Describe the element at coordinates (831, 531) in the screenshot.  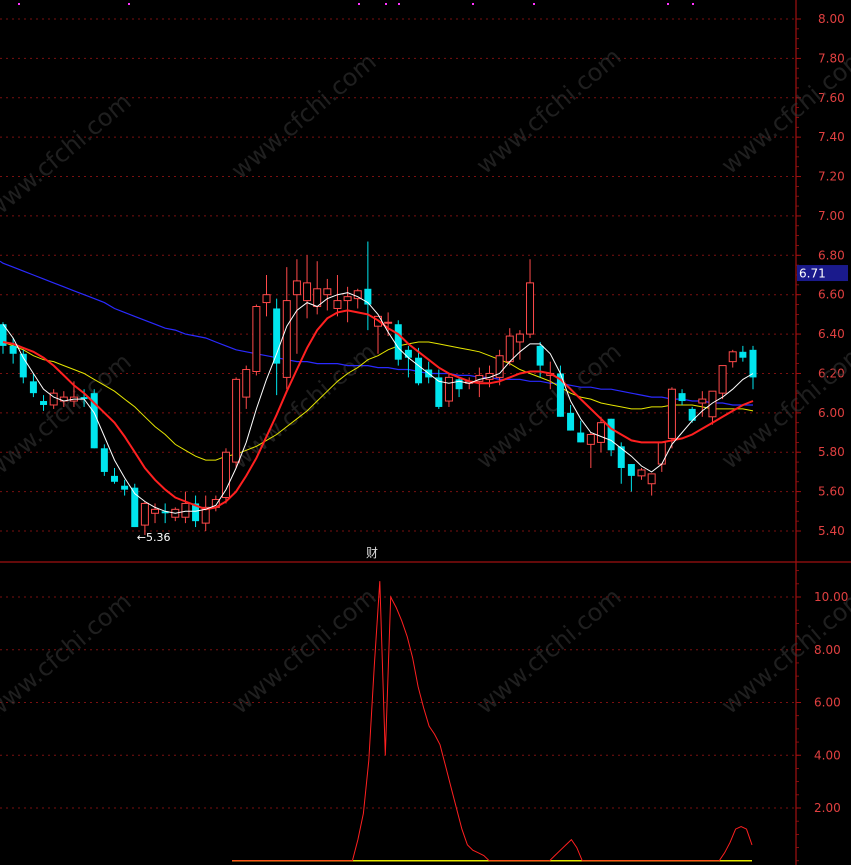
I see `main-y-tick-label: 5.40` at that location.